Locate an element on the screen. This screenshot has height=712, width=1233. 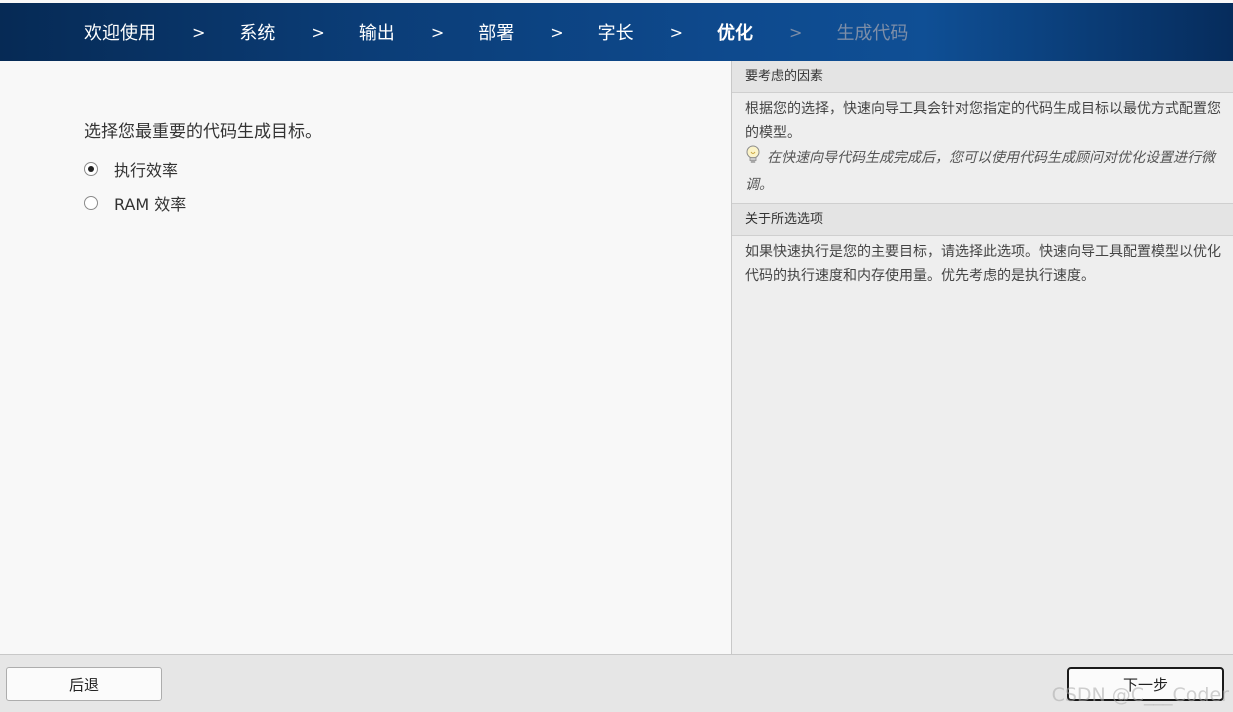
breadcrumb-step-deploy: 部署 is located at coordinates (496, 32).